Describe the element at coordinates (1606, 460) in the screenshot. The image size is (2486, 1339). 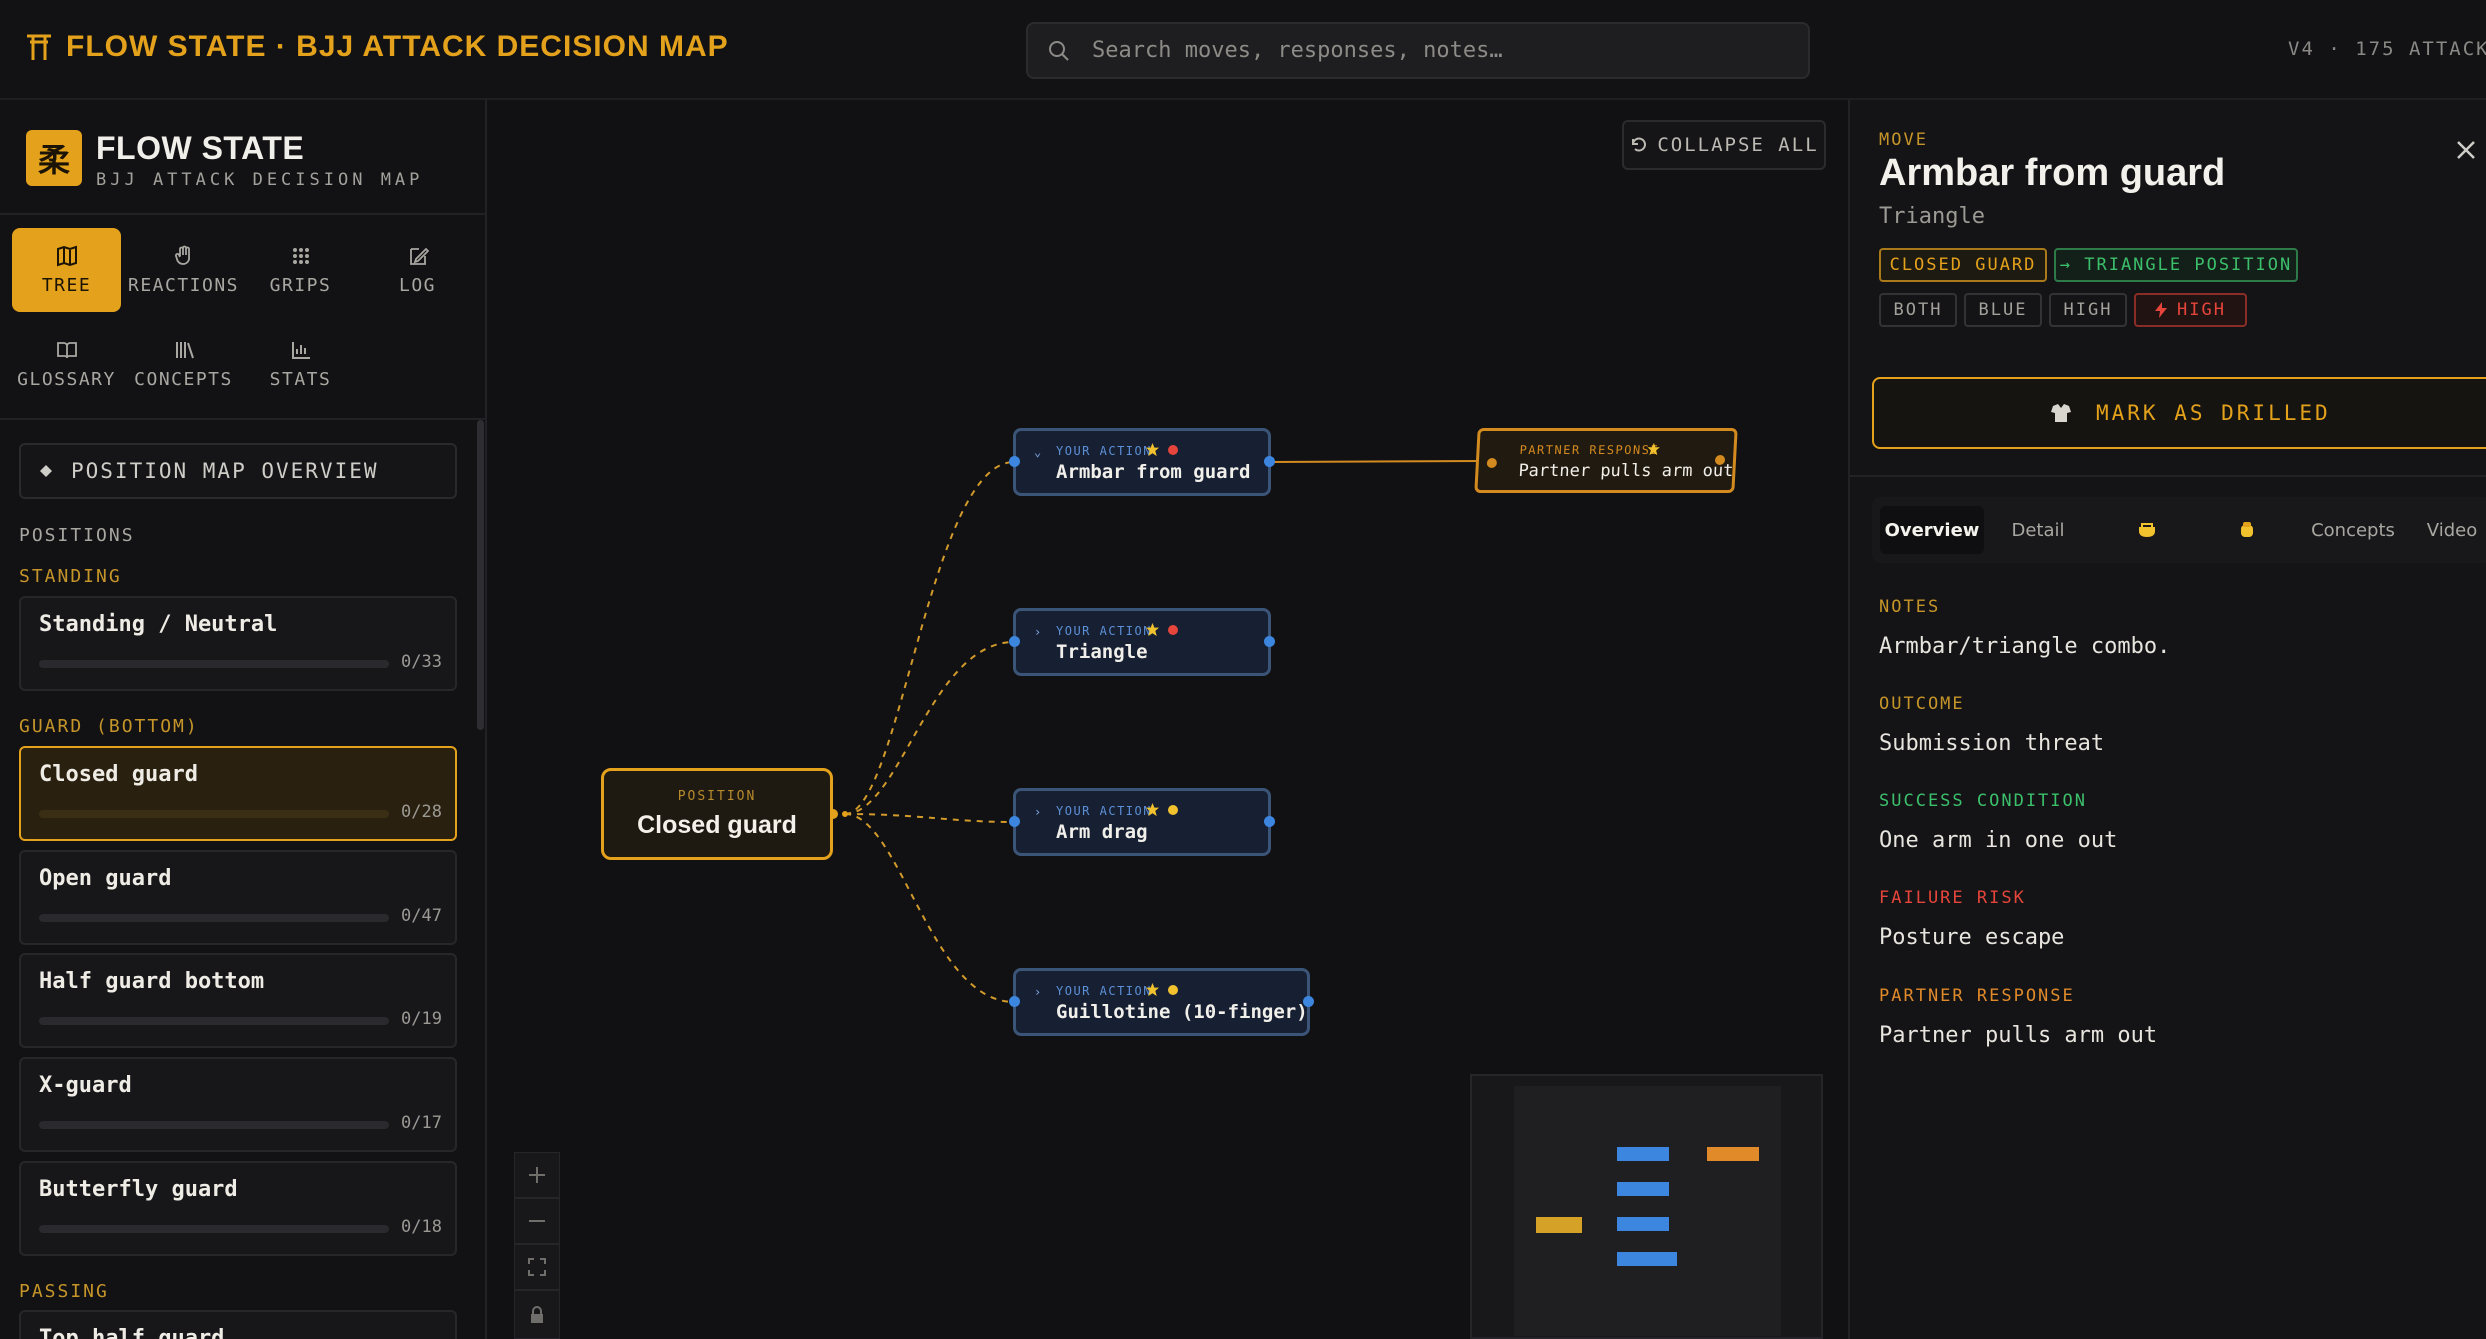
I see `partner-response-node: PARTNER RESPONSE Partner pulls arm out` at that location.